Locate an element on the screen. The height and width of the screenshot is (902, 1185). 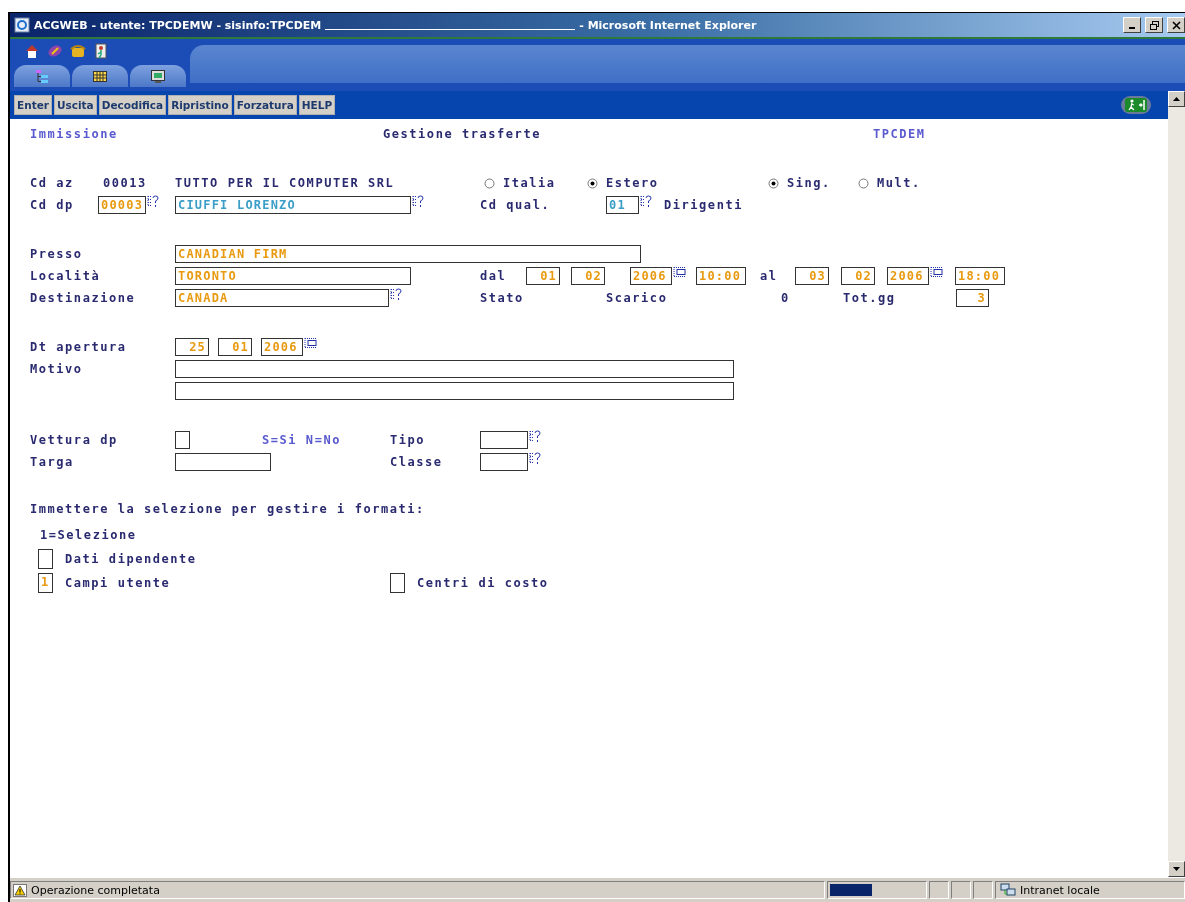
restore-button is located at coordinates (1154, 25).